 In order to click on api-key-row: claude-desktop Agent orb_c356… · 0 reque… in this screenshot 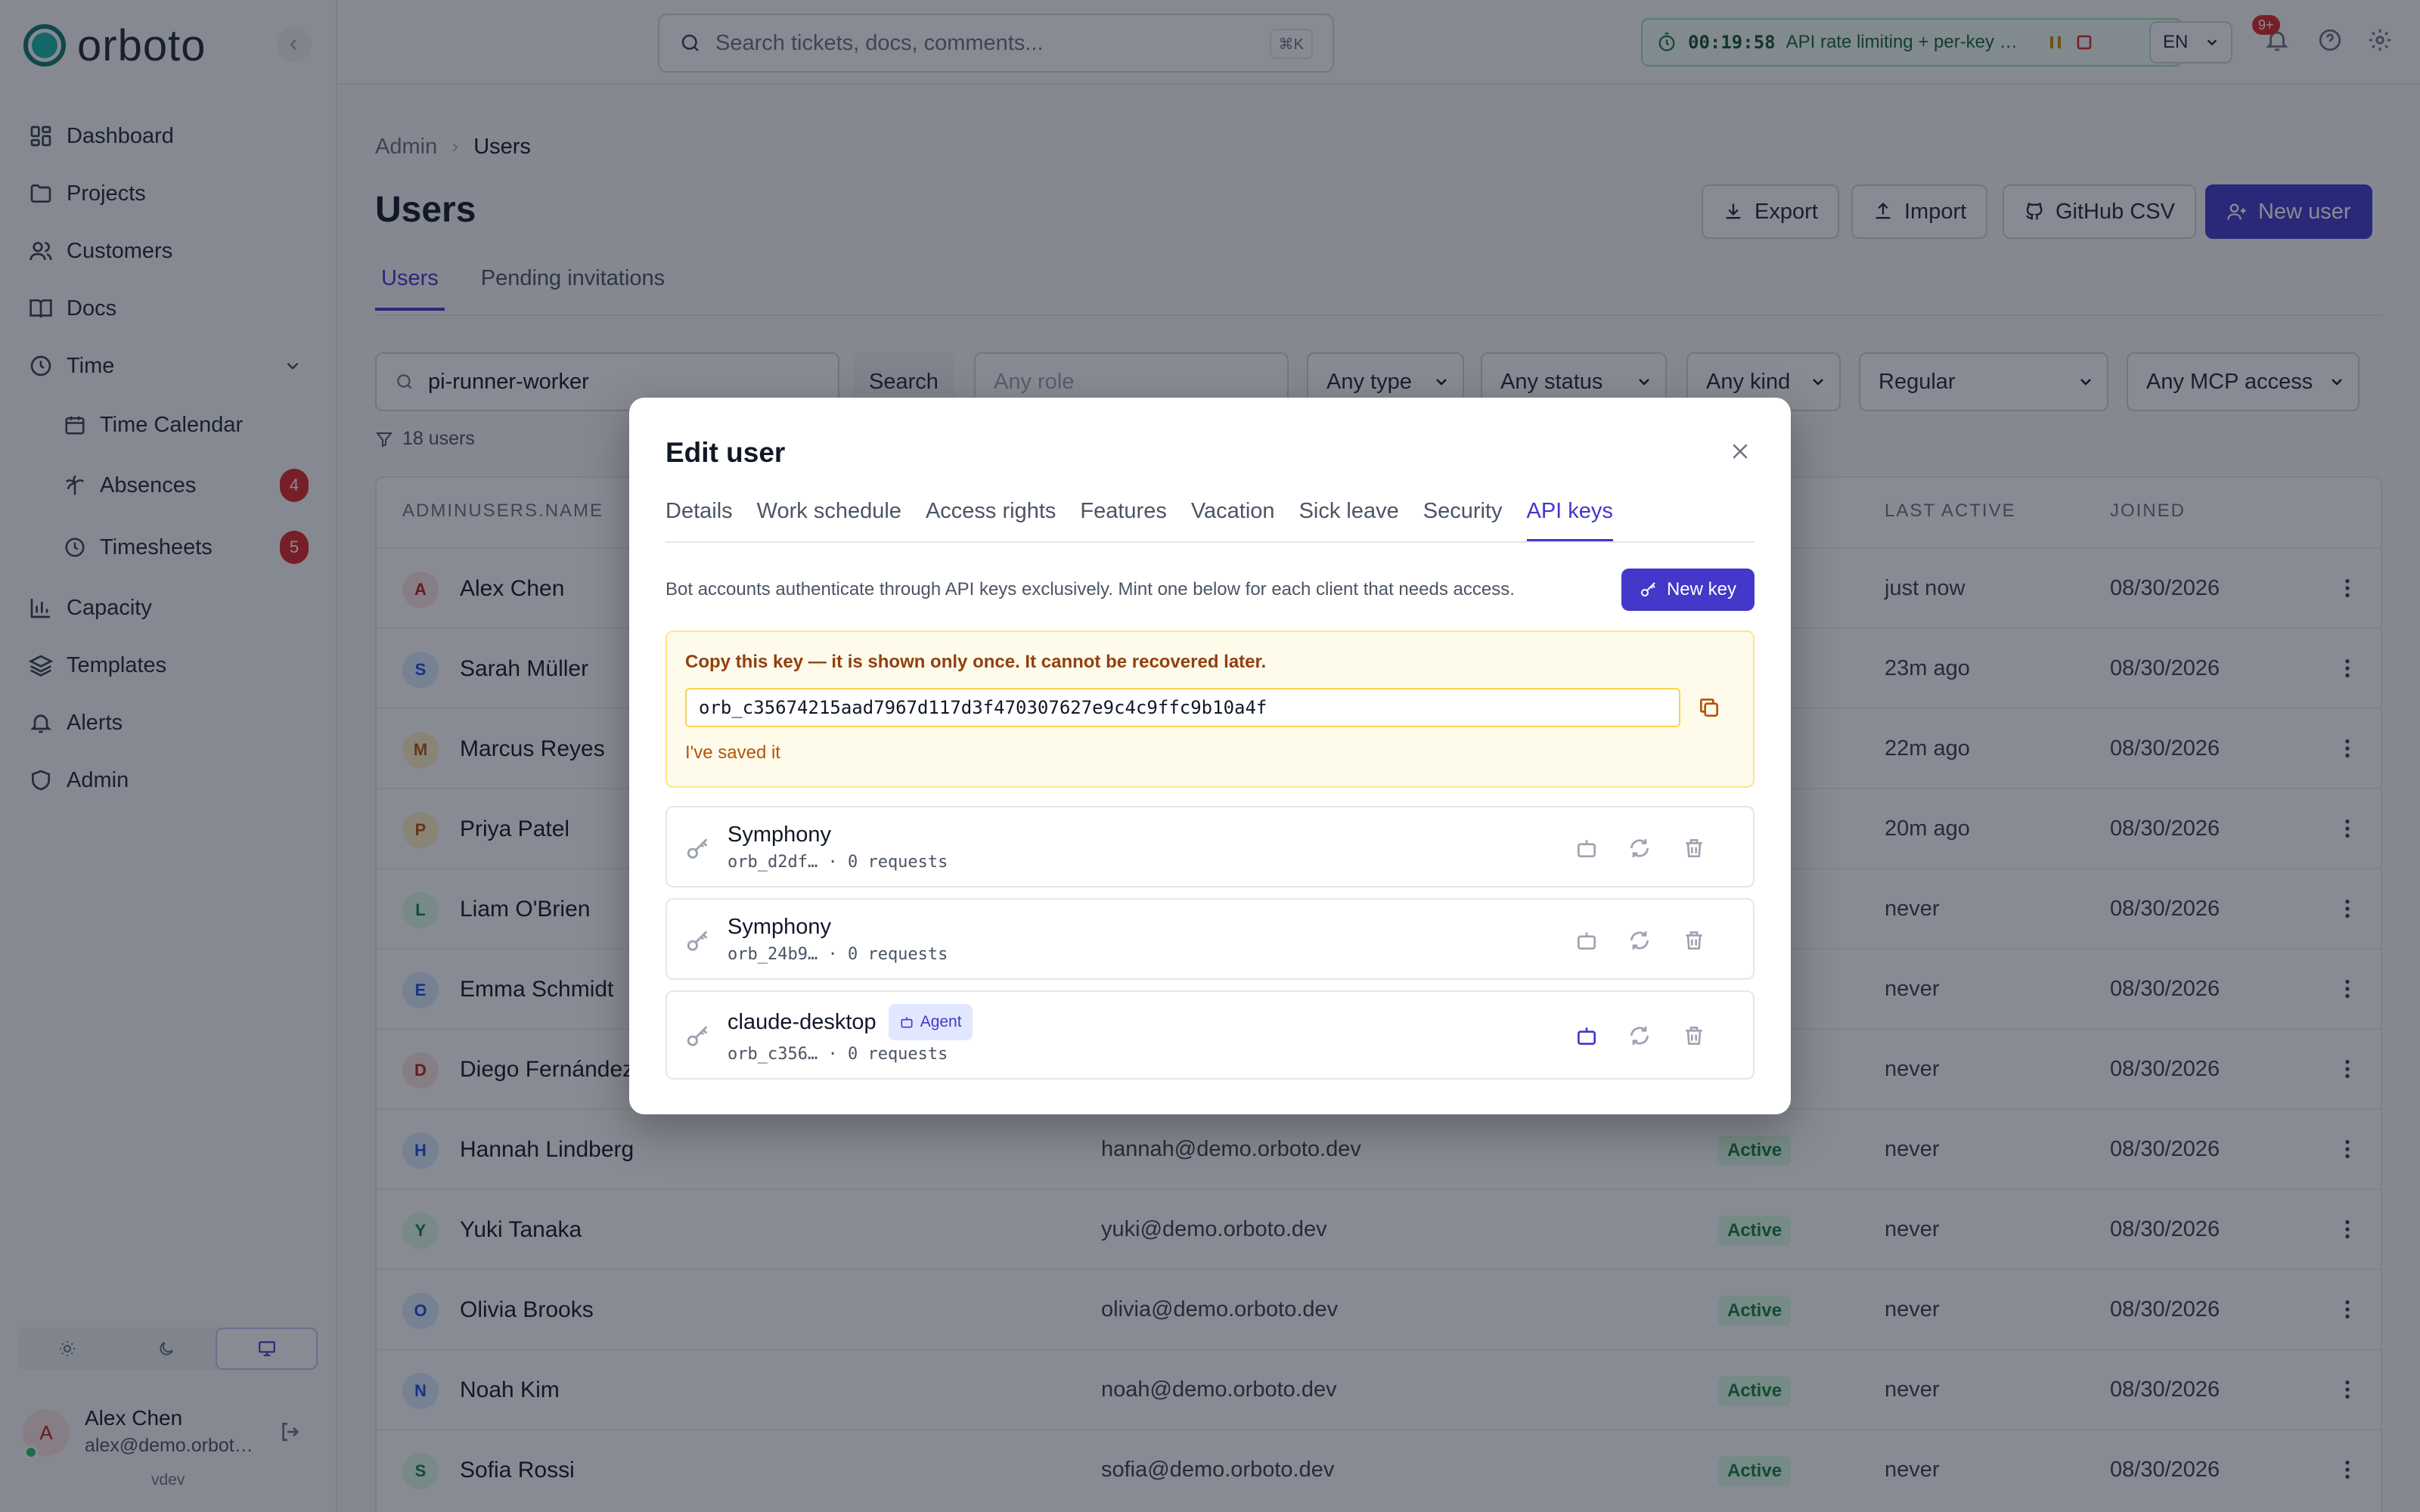, I will do `click(1210, 1035)`.